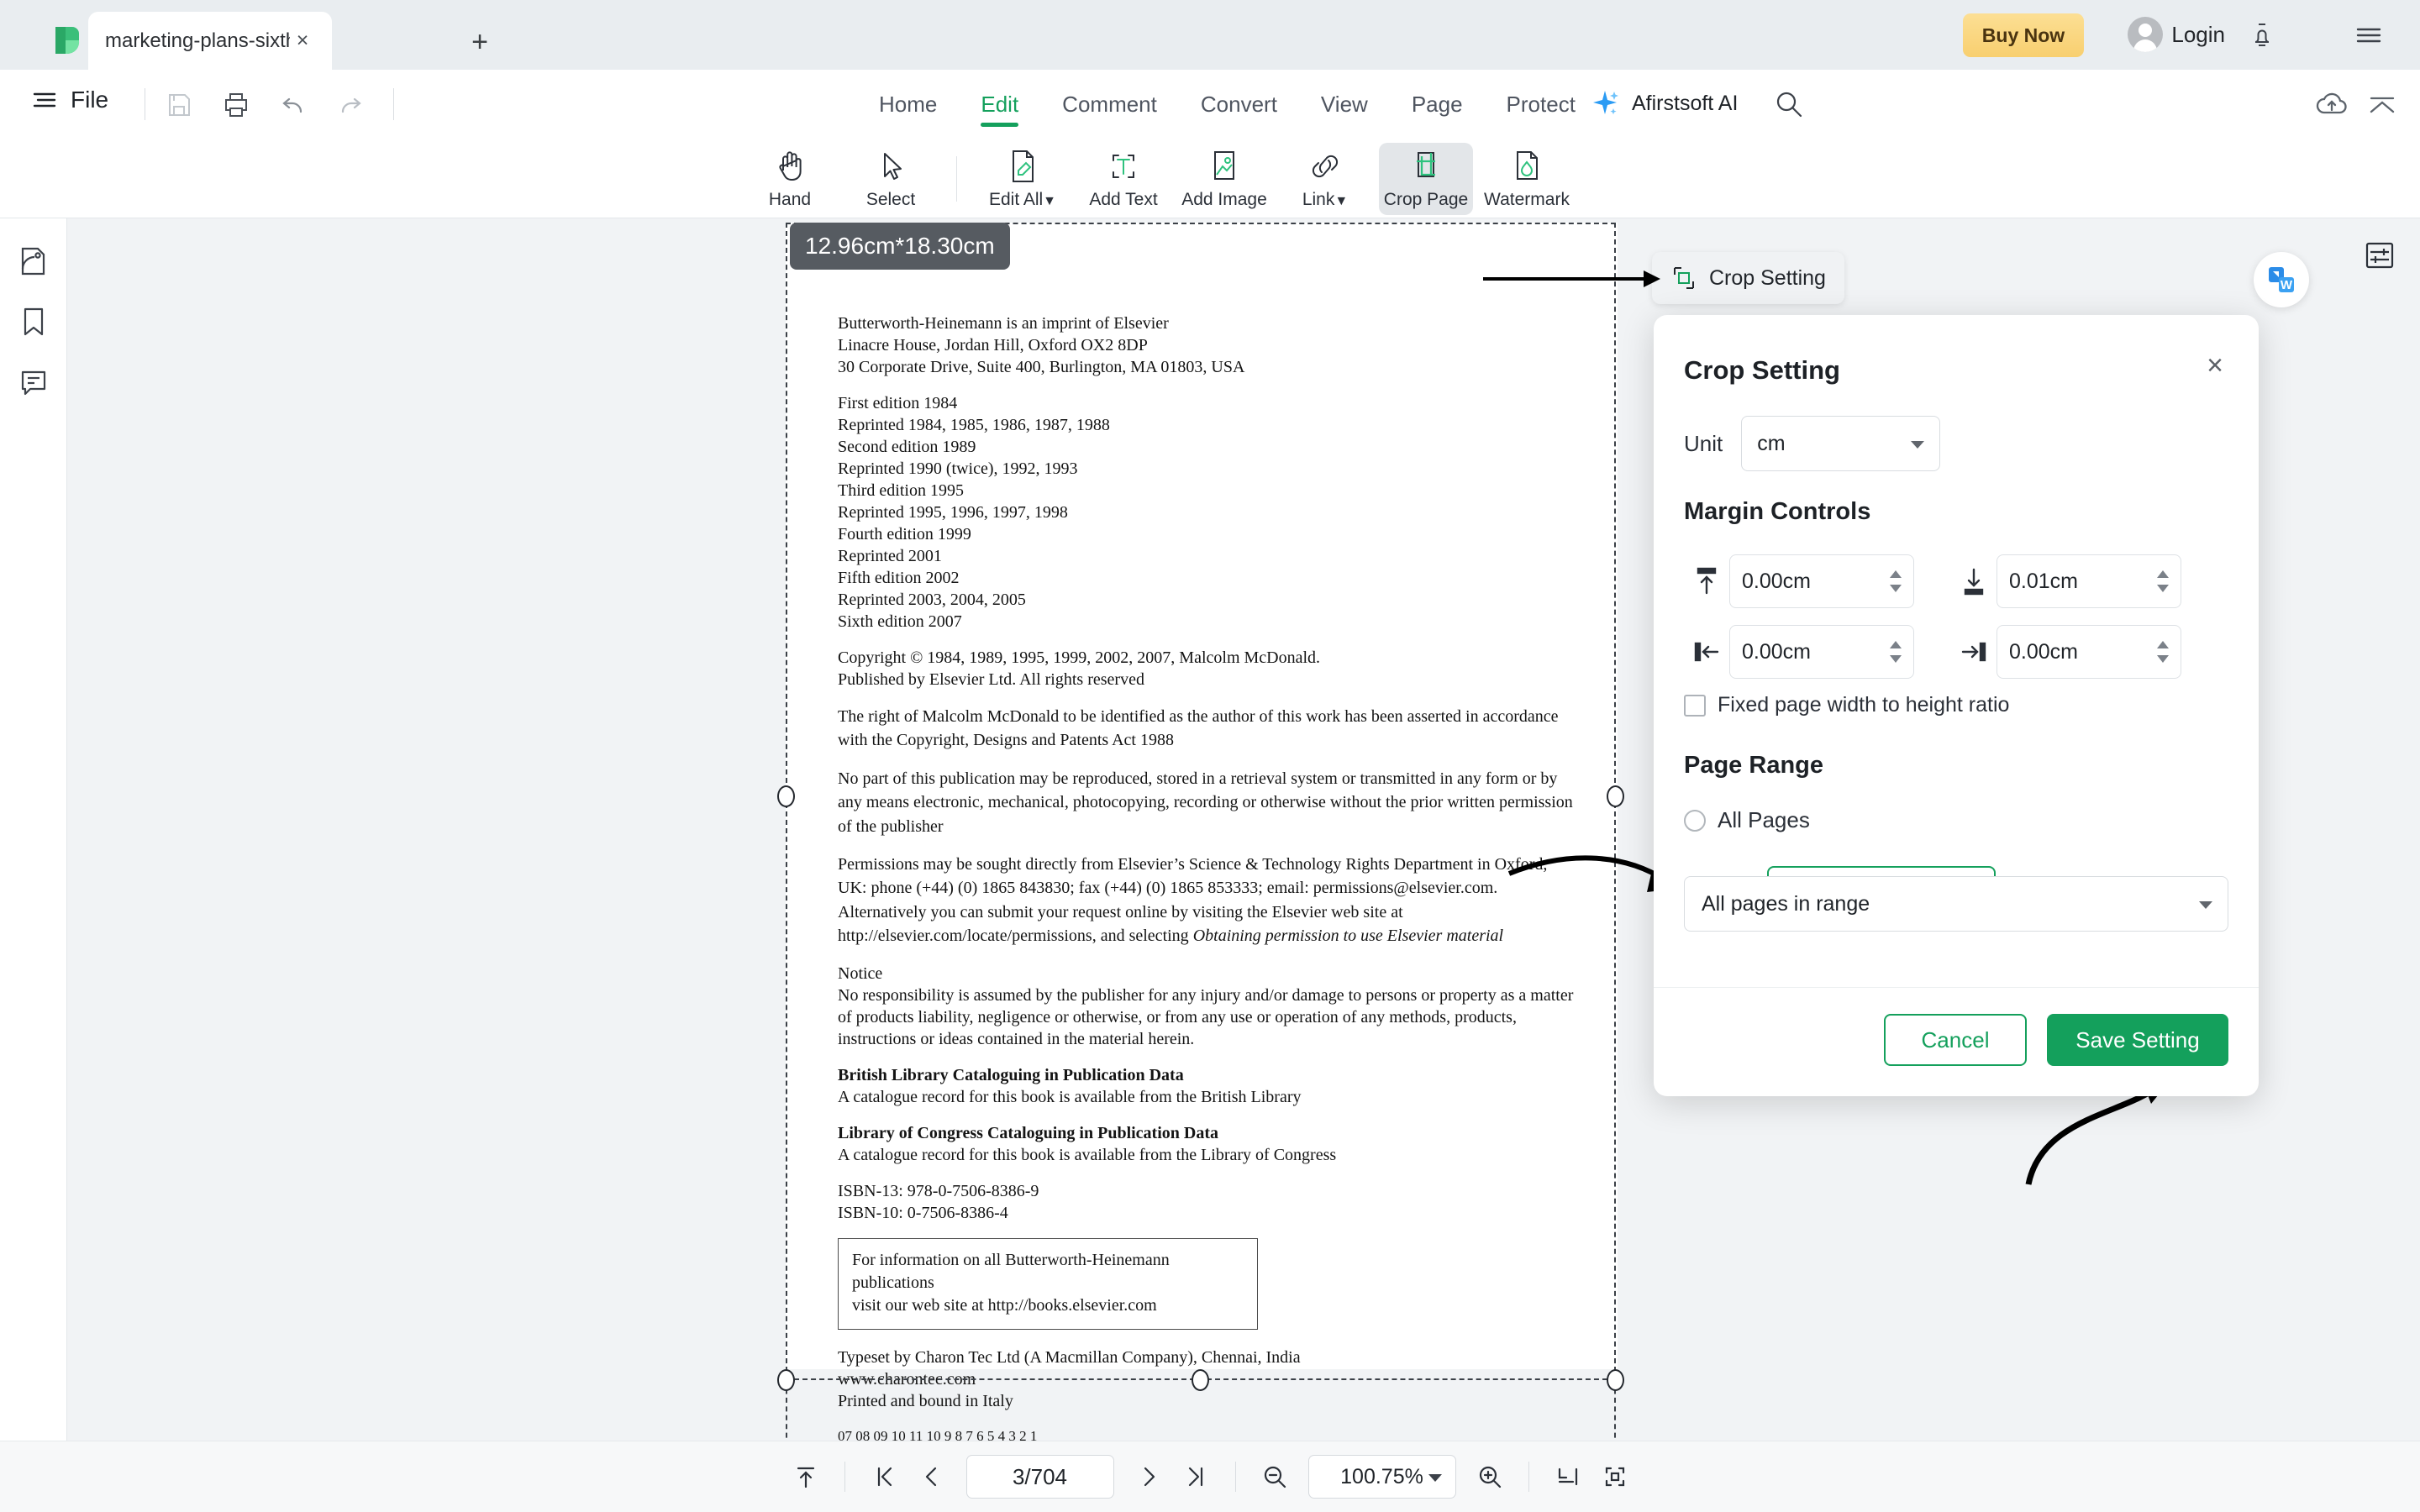 The height and width of the screenshot is (1512, 2420). What do you see at coordinates (2262, 35) in the screenshot?
I see `bell-icon` at bounding box center [2262, 35].